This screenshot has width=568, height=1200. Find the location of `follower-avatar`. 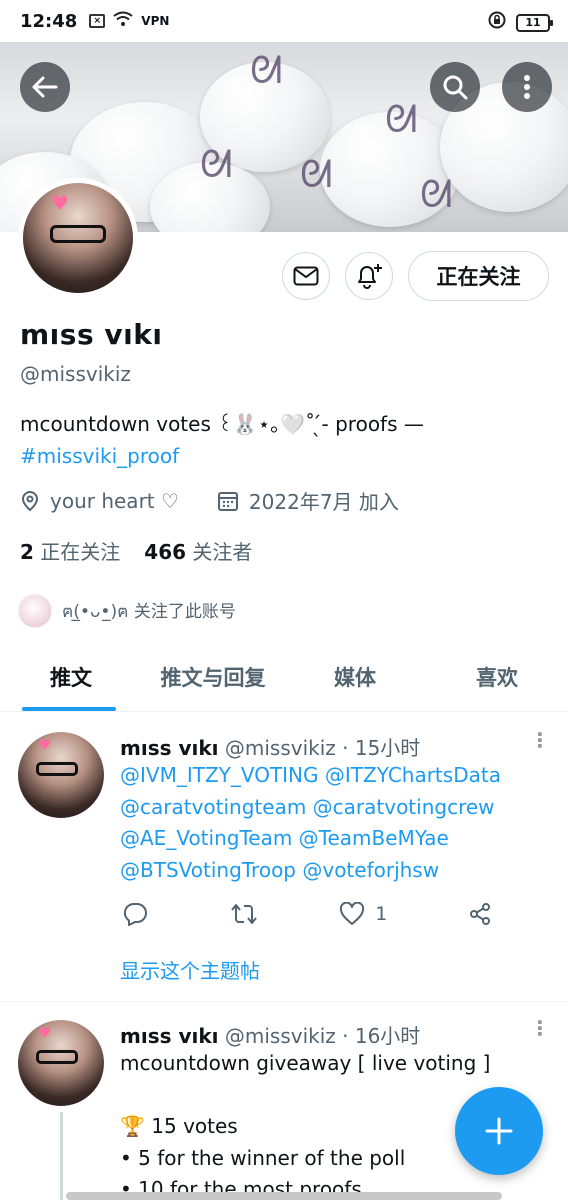

follower-avatar is located at coordinates (35, 611).